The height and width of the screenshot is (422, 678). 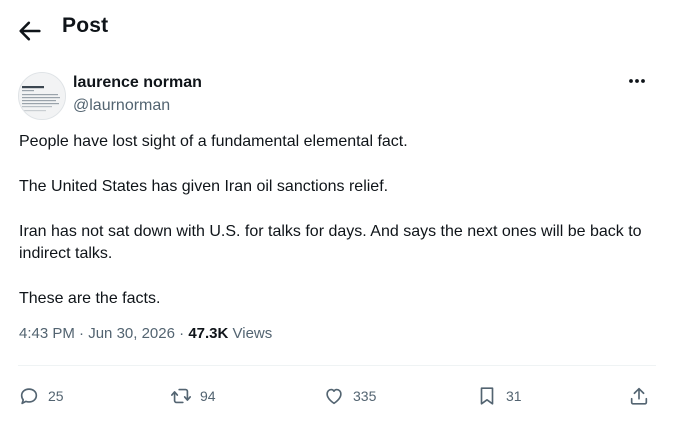 I want to click on like-count: 335, so click(x=365, y=396).